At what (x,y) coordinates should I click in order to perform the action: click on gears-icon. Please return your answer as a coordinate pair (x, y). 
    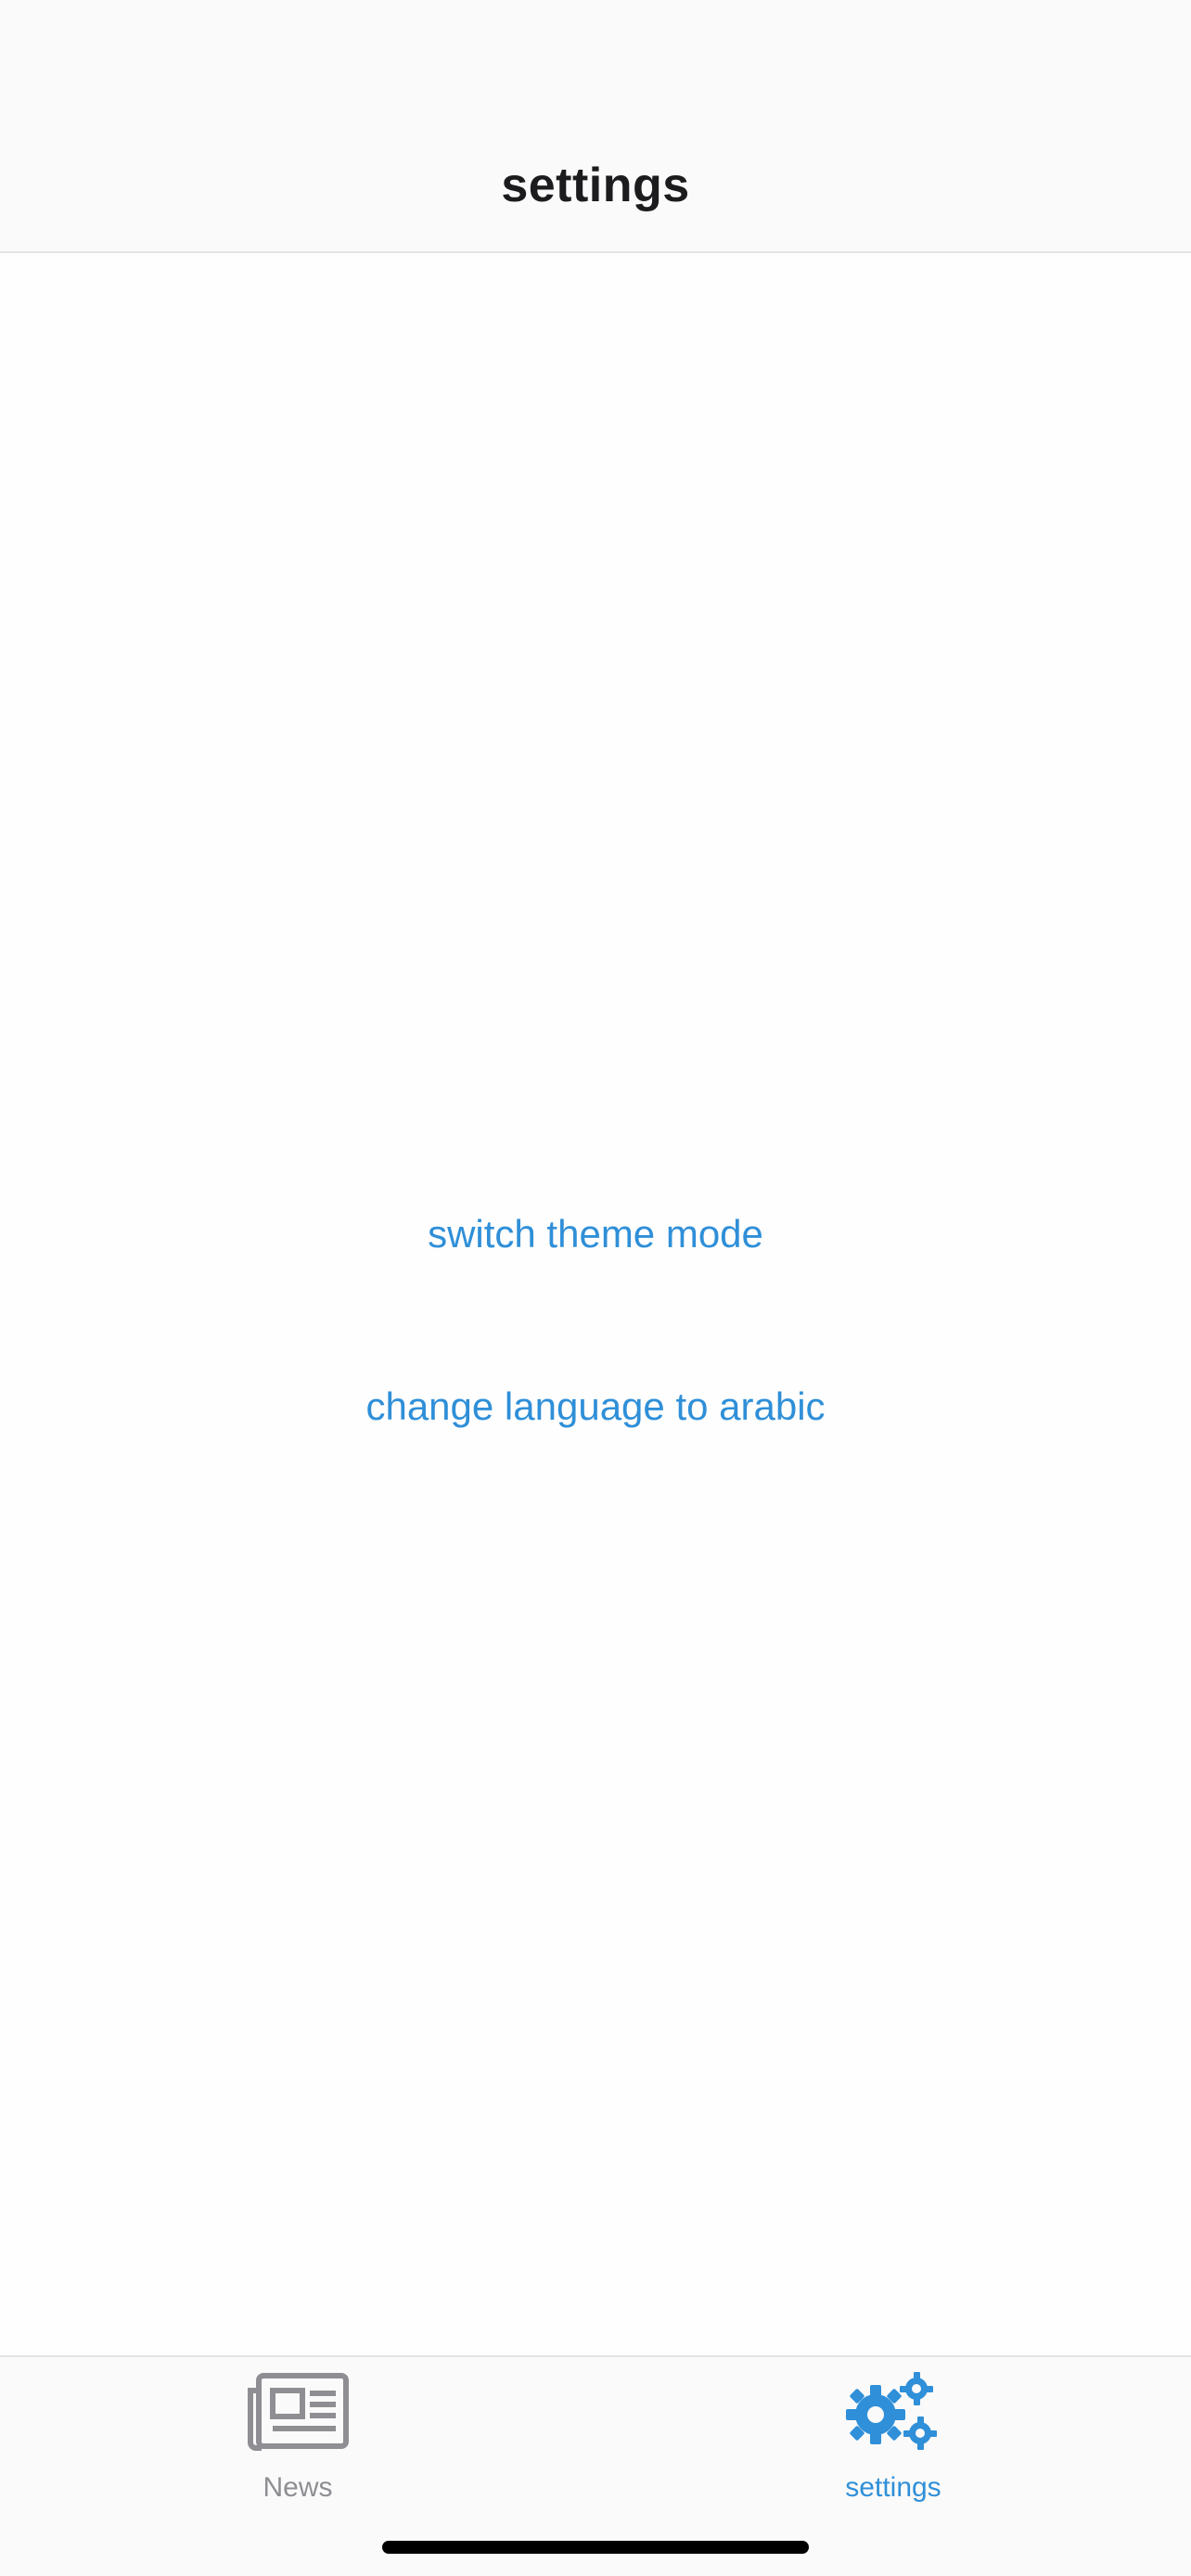
    Looking at the image, I should click on (892, 2411).